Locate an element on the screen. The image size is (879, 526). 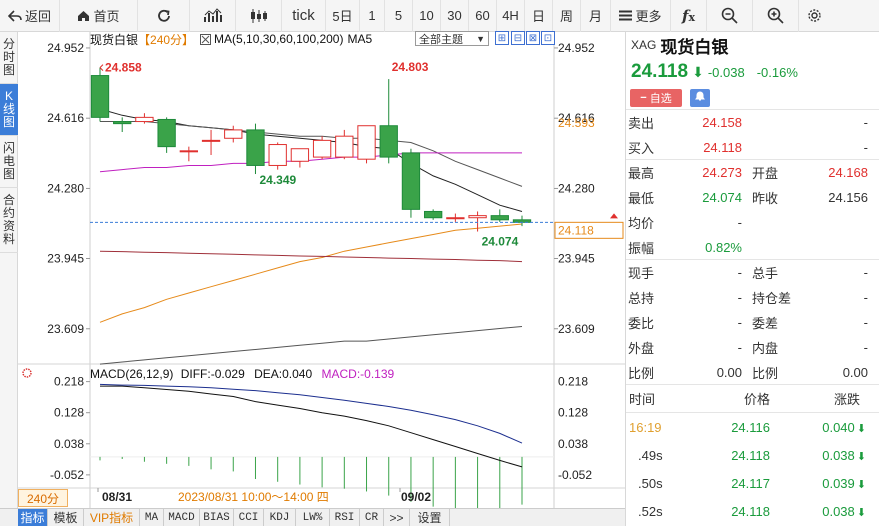
refresh-button is located at coordinates (164, 16).